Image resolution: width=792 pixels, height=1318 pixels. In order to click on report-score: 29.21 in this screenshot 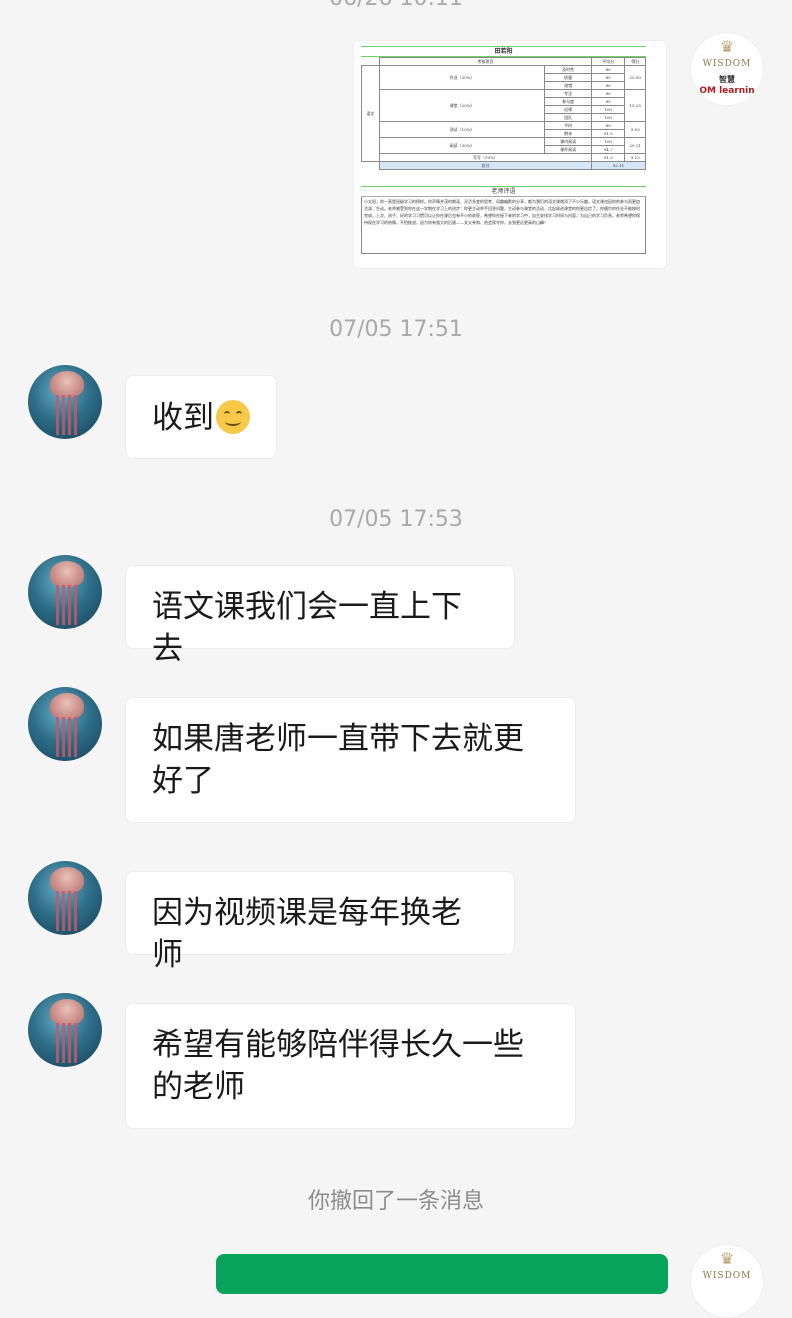, I will do `click(635, 145)`.